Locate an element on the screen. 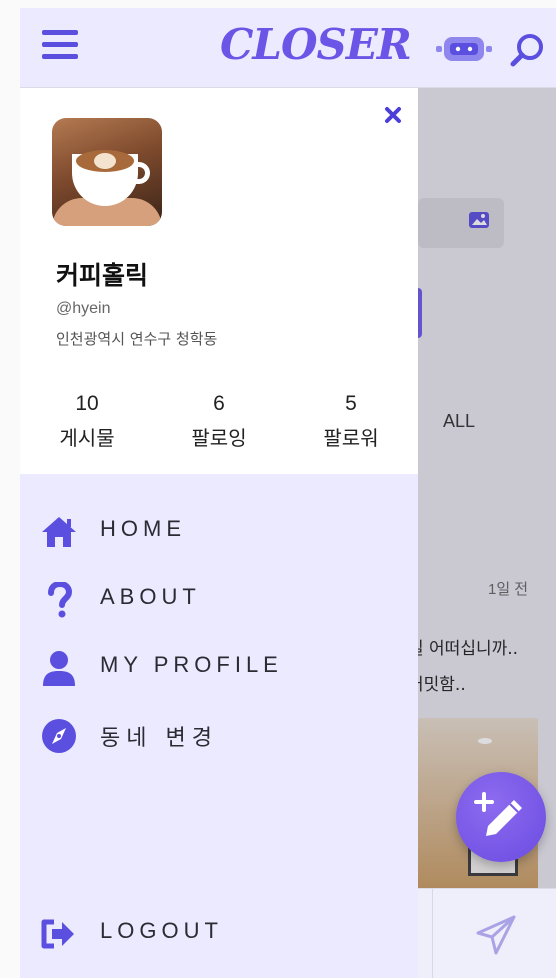  app-logo: CLOSER is located at coordinates (316, 44).